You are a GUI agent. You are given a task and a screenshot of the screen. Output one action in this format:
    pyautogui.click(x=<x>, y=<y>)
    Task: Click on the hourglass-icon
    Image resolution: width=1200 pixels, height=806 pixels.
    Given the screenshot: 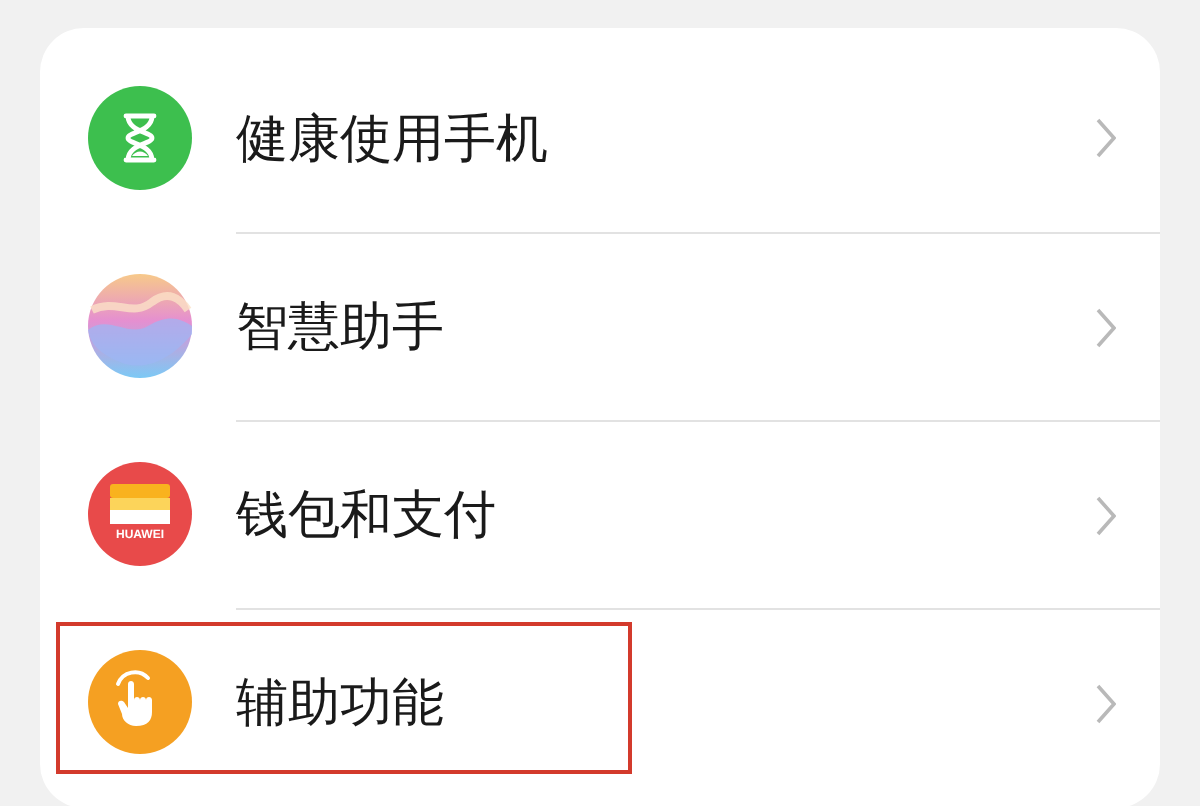 What is the action you would take?
    pyautogui.click(x=140, y=138)
    